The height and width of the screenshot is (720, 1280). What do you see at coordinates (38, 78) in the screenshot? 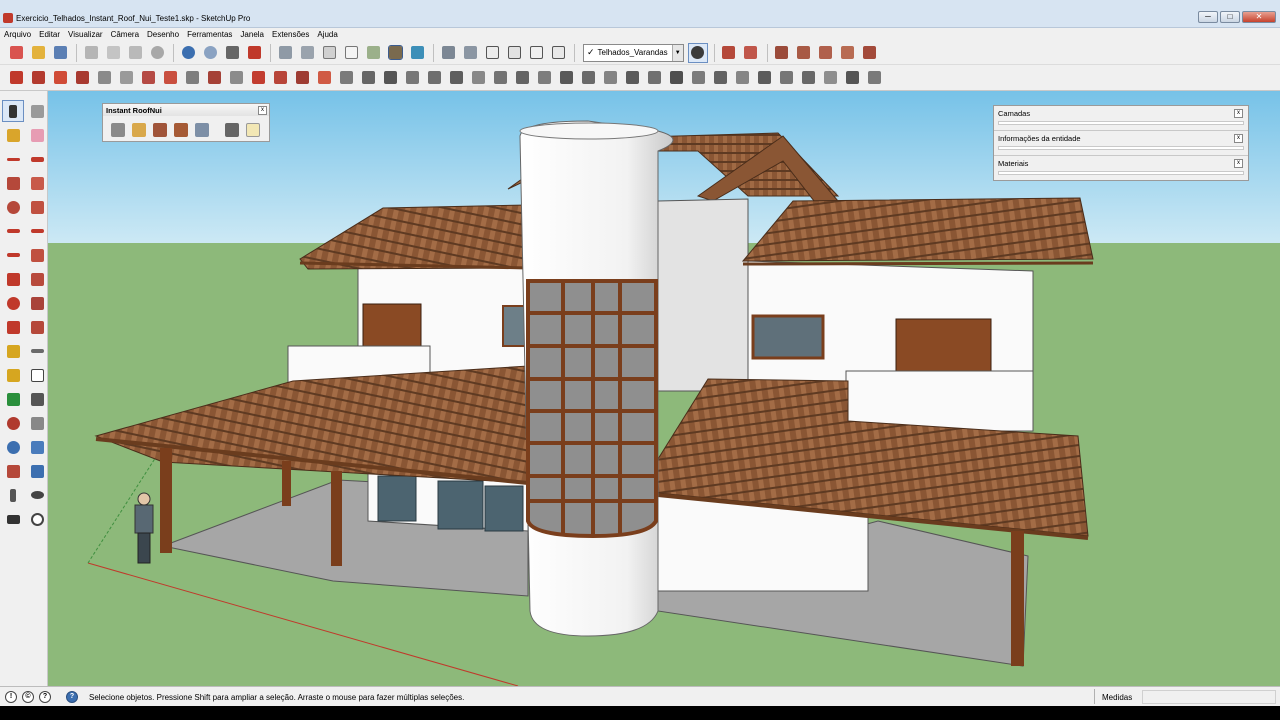
I see `ext-tool-2-icon` at bounding box center [38, 78].